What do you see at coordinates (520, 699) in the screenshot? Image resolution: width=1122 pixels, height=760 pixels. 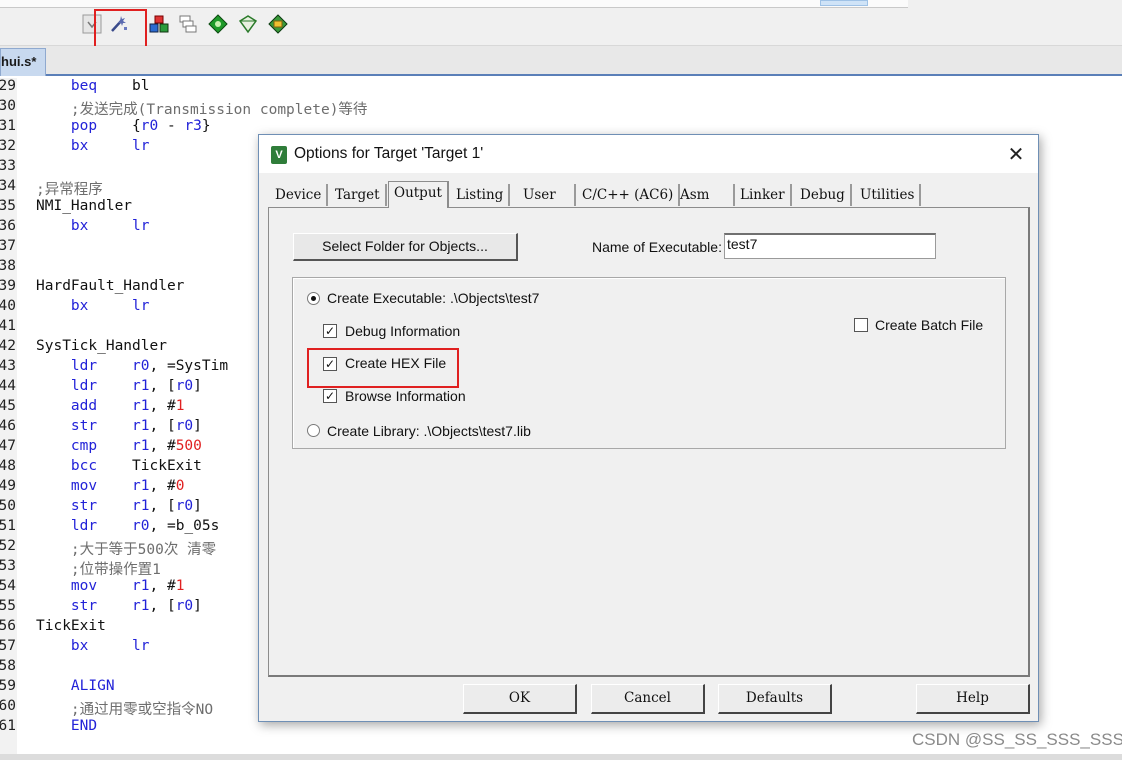 I see `ok-button: OK` at bounding box center [520, 699].